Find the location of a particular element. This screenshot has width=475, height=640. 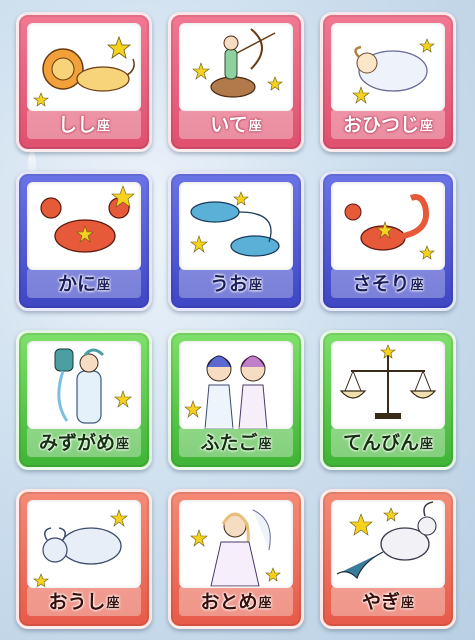

tile-cancer: かに 座 is located at coordinates (84, 241).